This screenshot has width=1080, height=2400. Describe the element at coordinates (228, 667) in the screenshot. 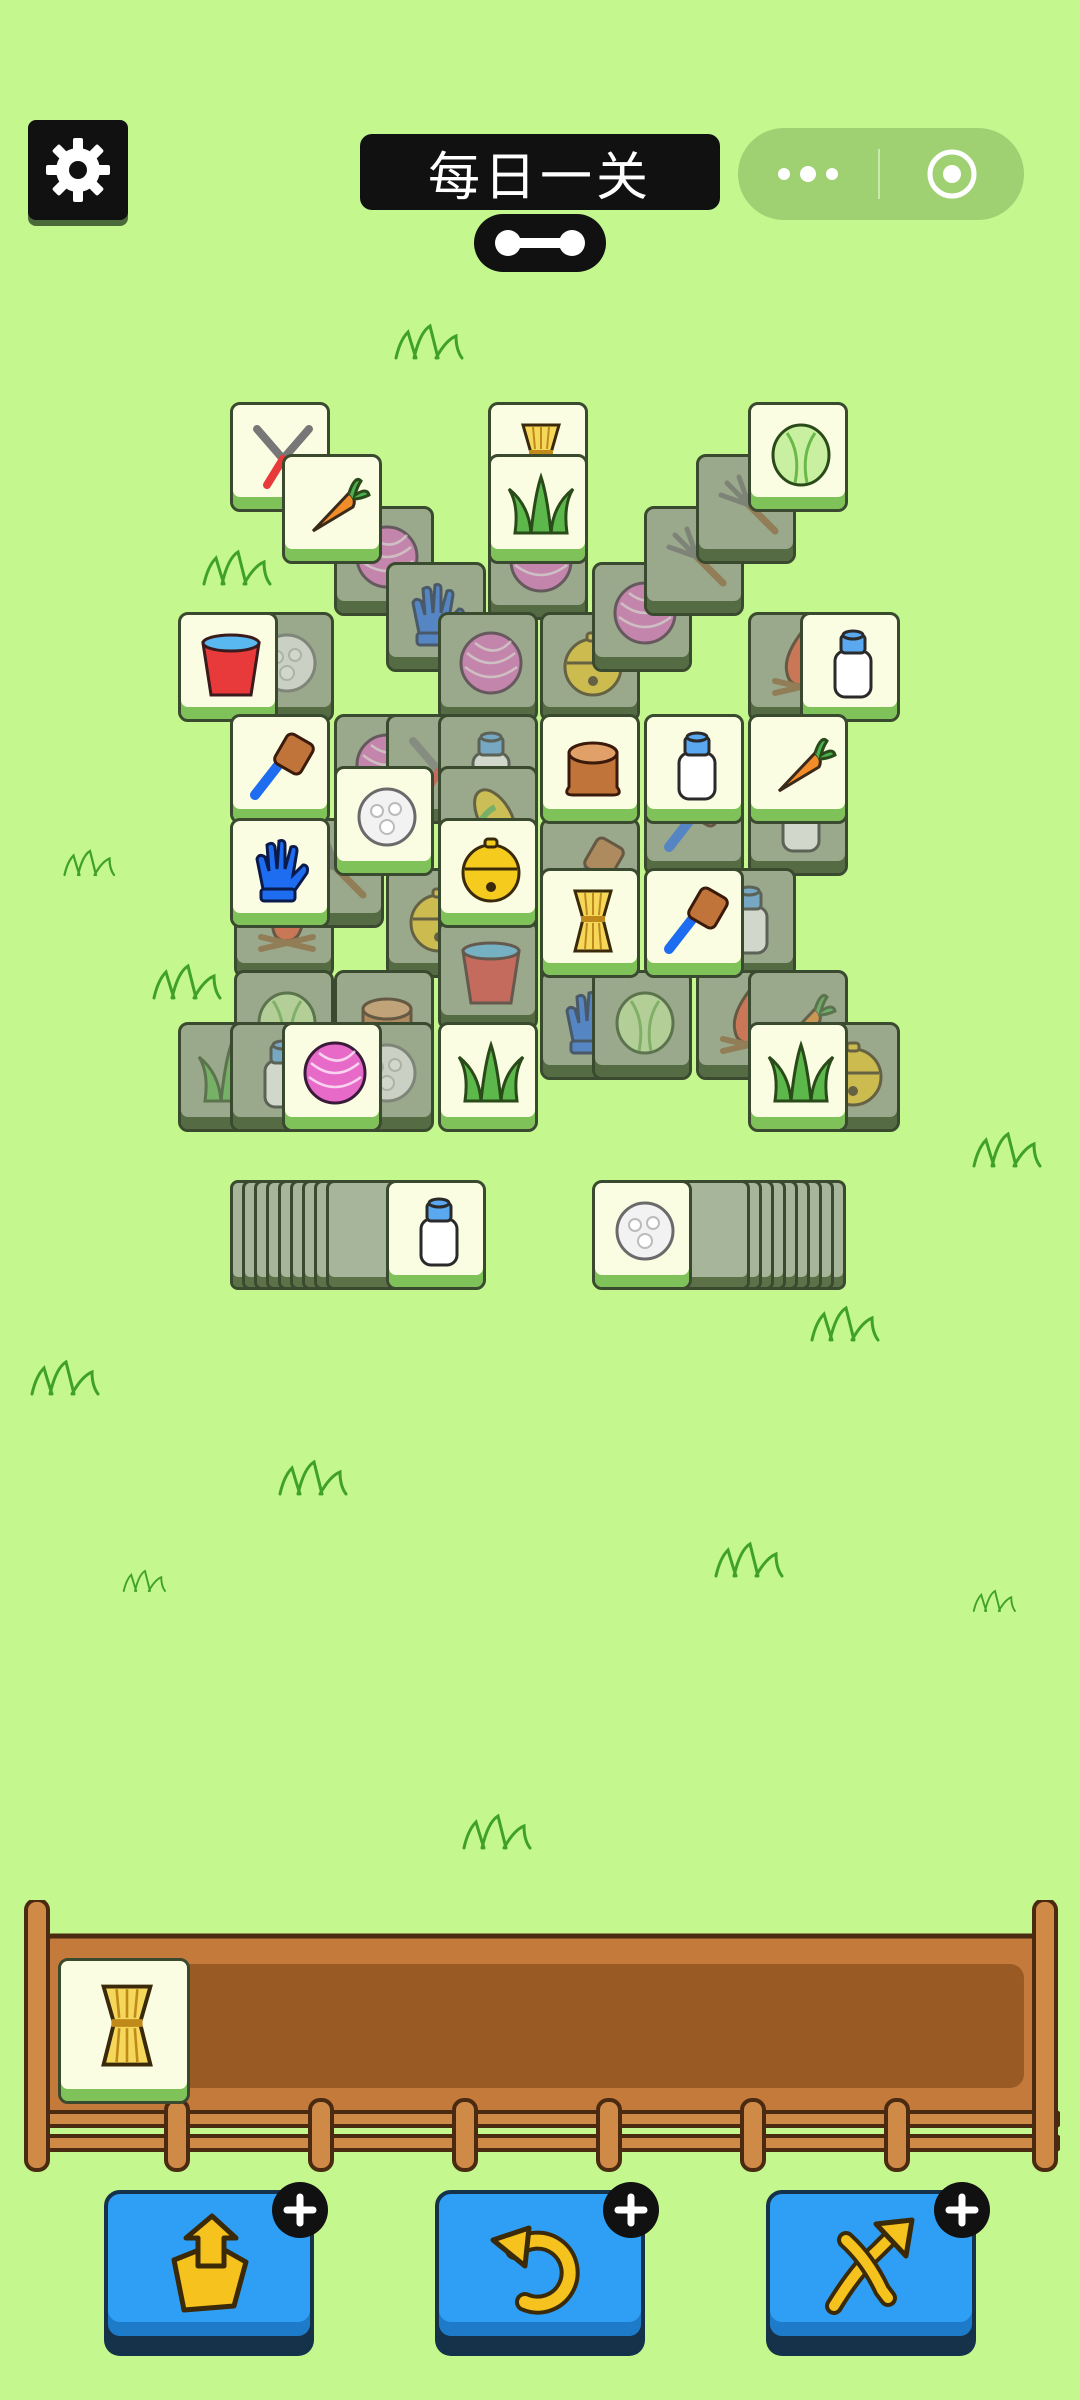

I see `tile-bucket` at that location.